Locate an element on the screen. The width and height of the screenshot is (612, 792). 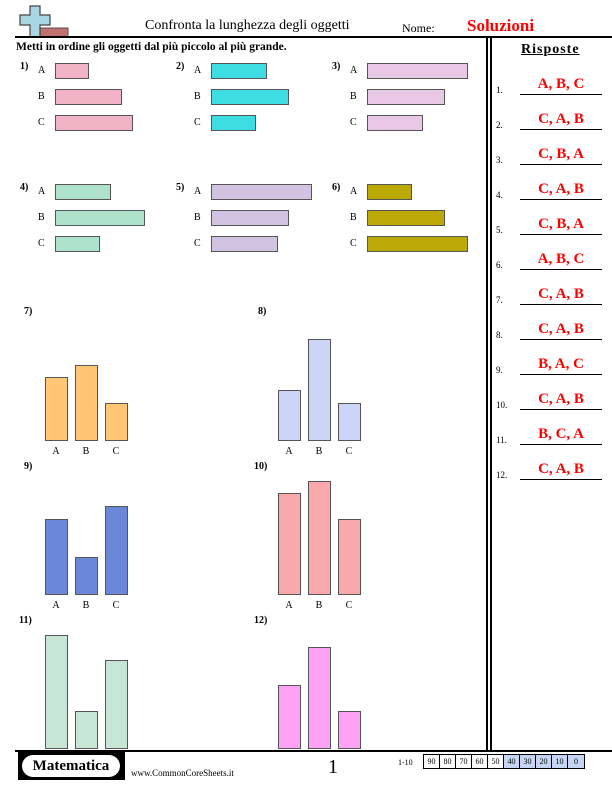
question-number: 1) is located at coordinates (24, 66).